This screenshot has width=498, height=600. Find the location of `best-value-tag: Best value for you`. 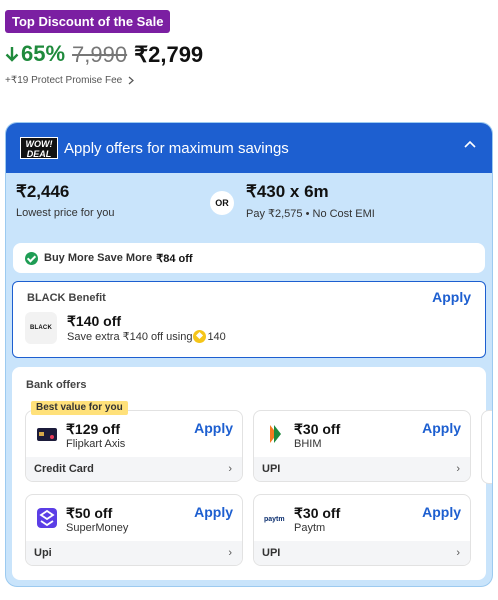

best-value-tag: Best value for you is located at coordinates (79, 408).